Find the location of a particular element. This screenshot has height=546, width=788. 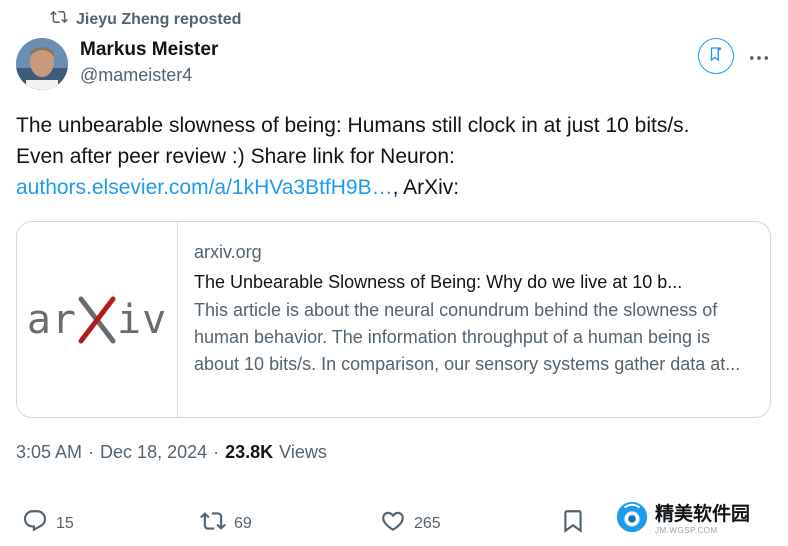

repost-header: Jieyu Zheng reposted is located at coordinates (145, 19).